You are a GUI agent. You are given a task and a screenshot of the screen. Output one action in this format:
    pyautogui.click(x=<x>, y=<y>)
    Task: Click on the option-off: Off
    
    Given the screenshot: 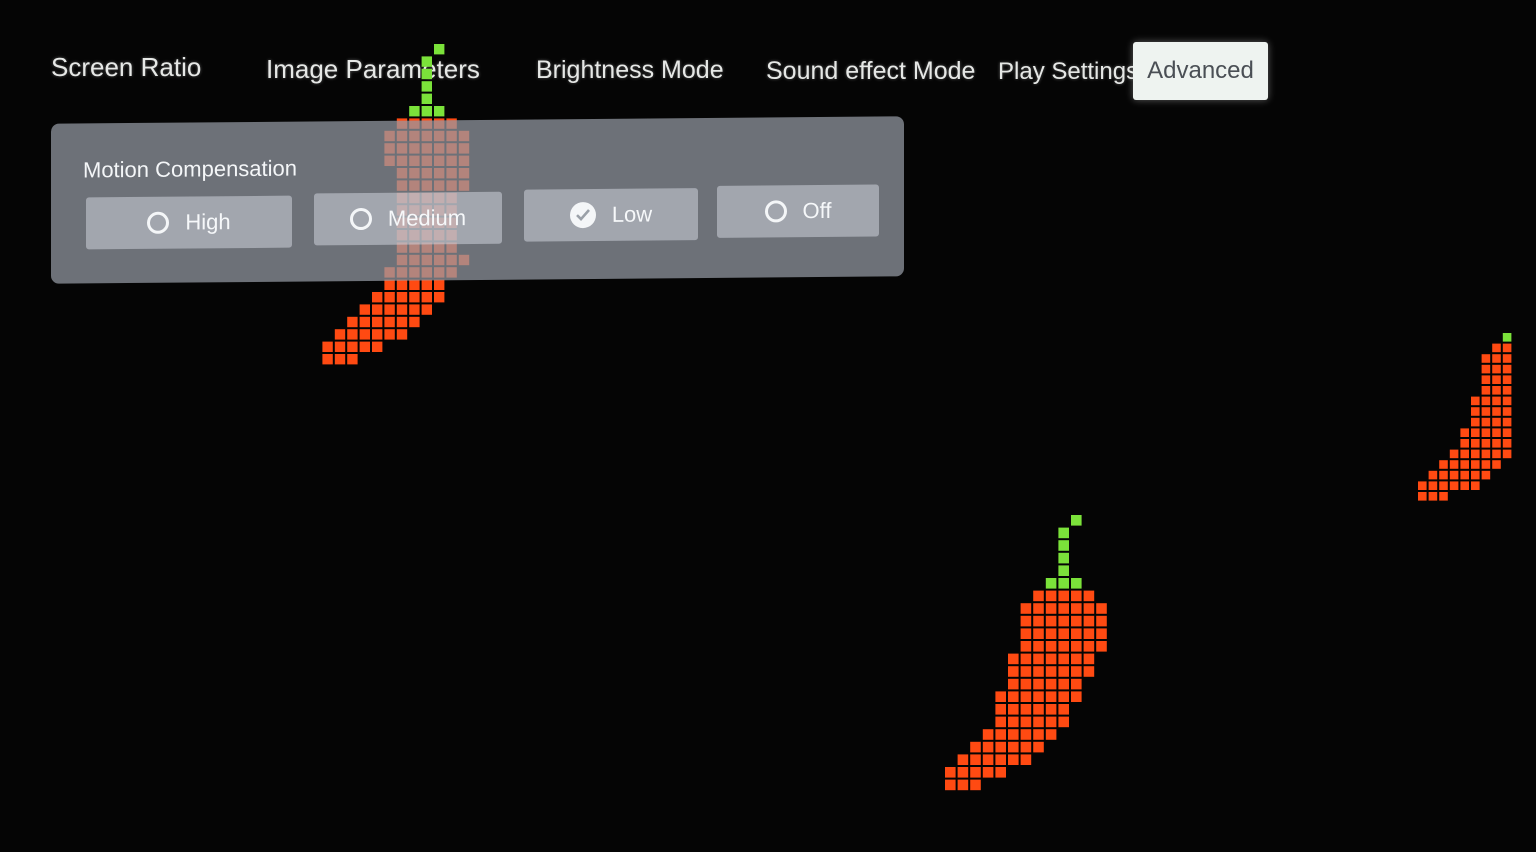 What is the action you would take?
    pyautogui.click(x=798, y=211)
    